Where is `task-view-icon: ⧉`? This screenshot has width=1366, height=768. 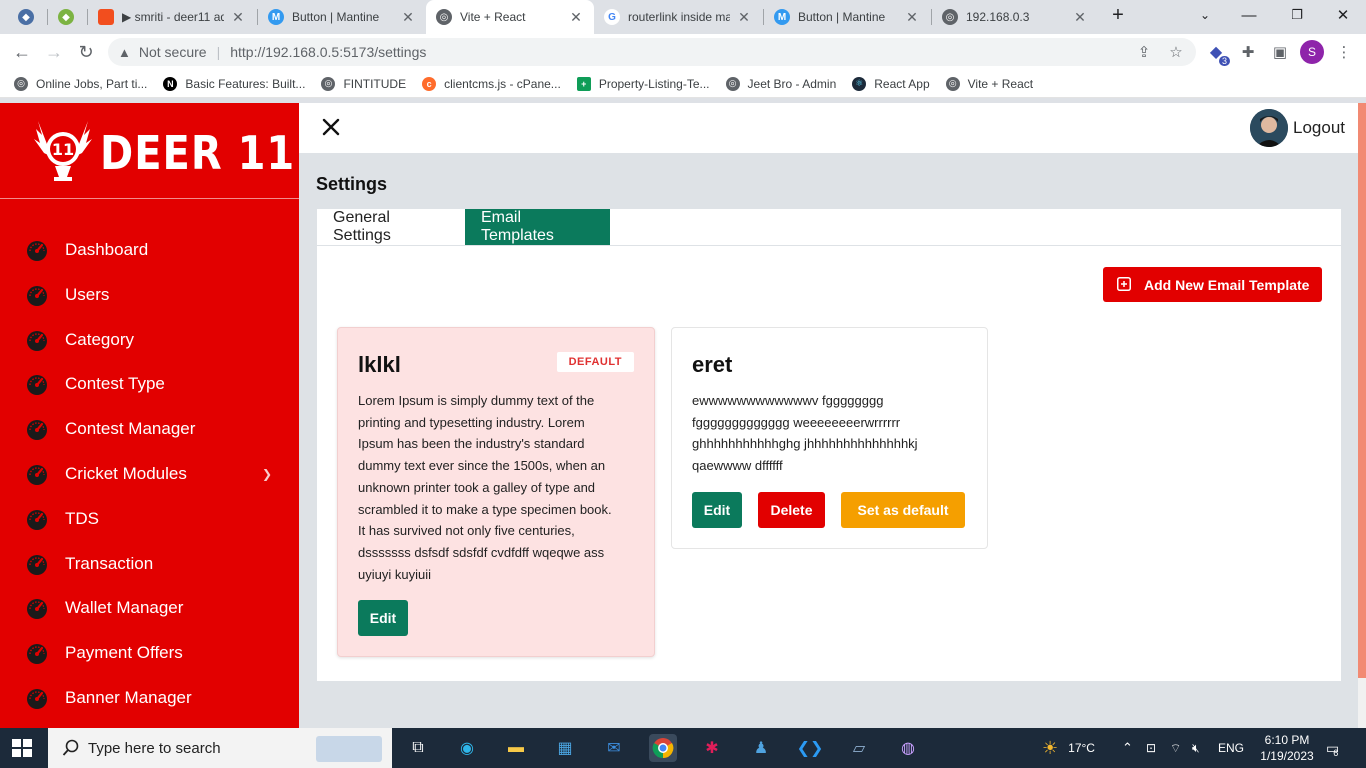
task-view-icon: ⧉ is located at coordinates (418, 748).